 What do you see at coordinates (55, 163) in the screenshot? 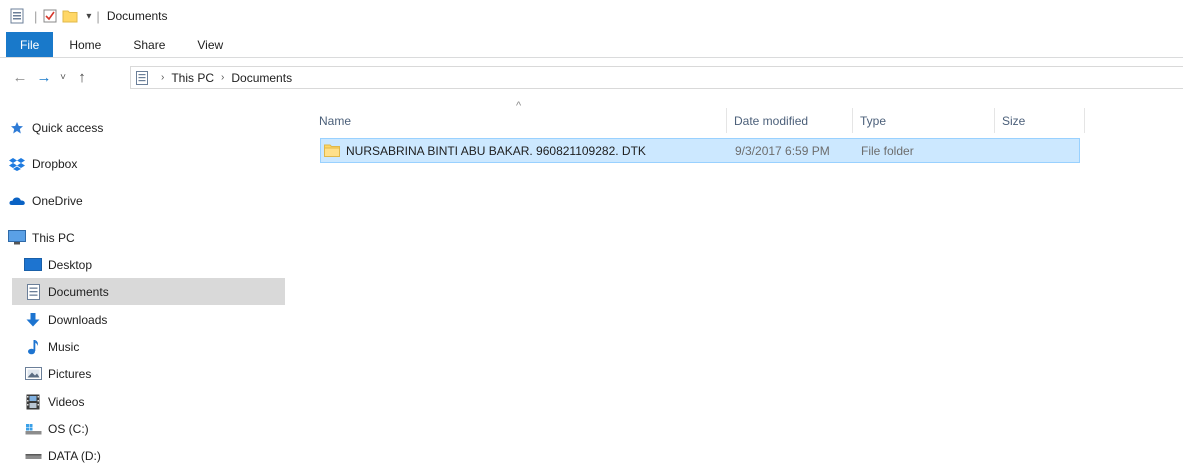
I see `sidebar-item-label: Dropbox` at bounding box center [55, 163].